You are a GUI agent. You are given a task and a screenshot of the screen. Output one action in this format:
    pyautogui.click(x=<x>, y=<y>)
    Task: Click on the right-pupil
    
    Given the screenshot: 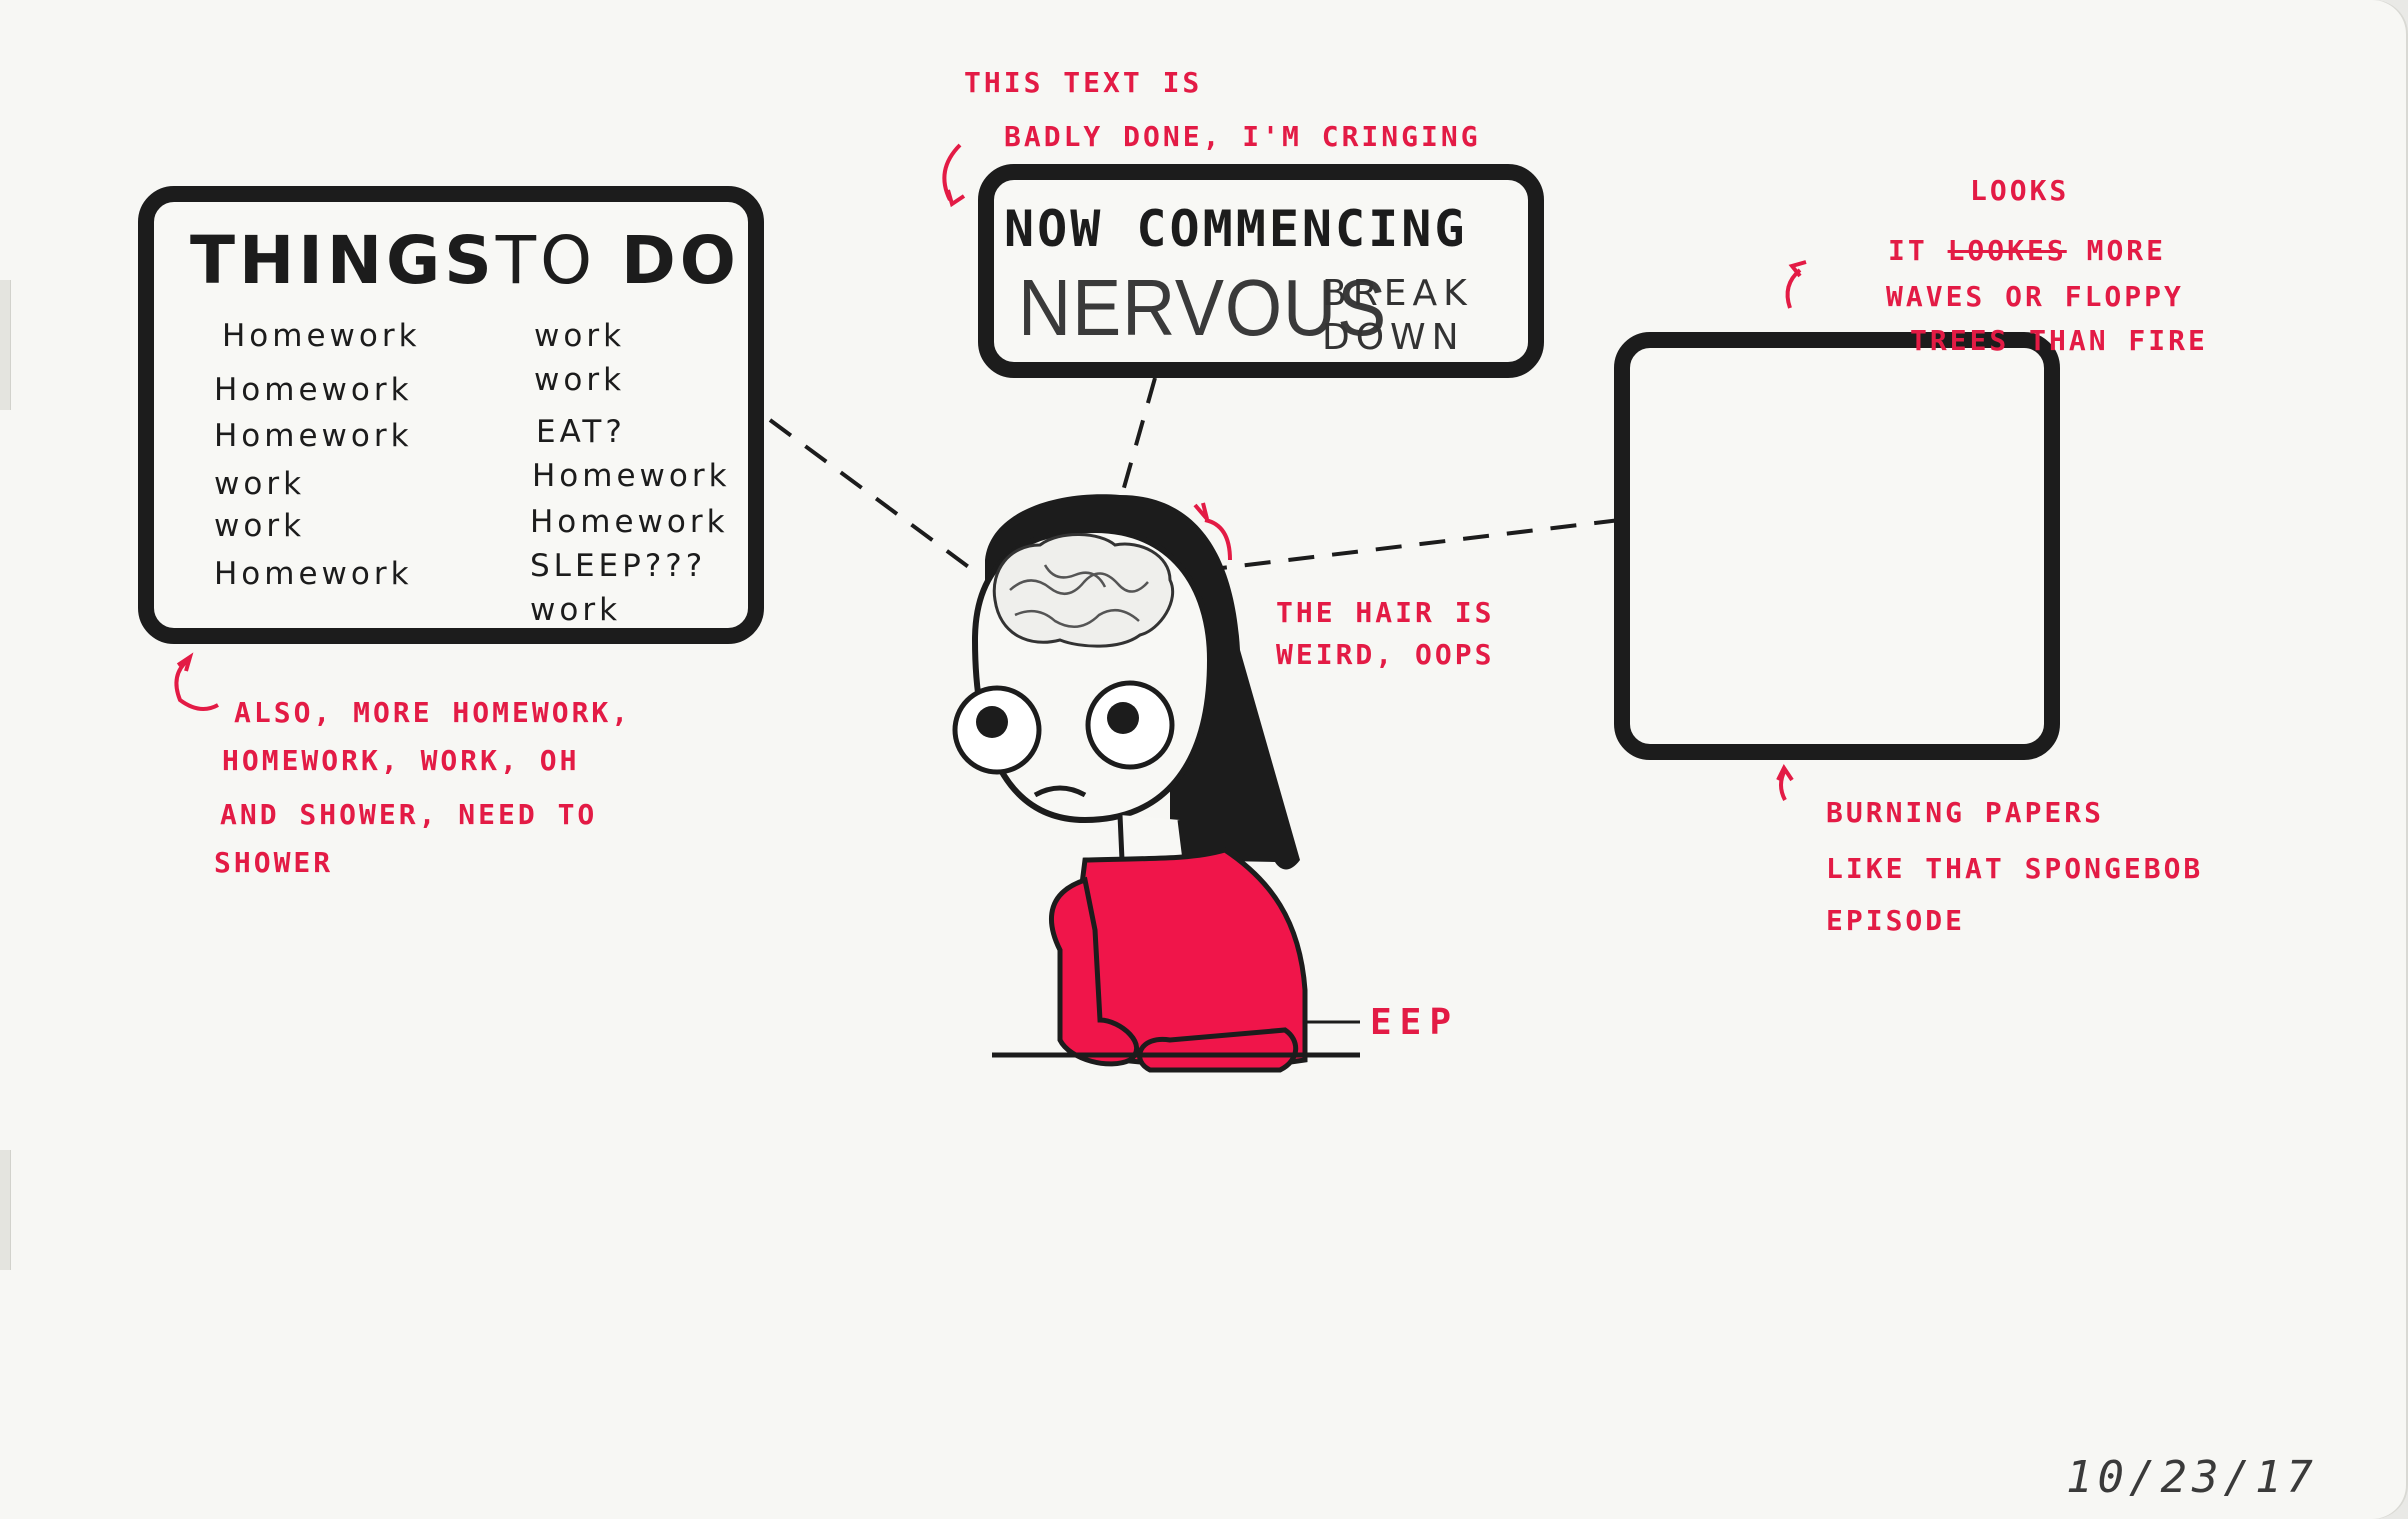 What is the action you would take?
    pyautogui.click(x=1123, y=718)
    